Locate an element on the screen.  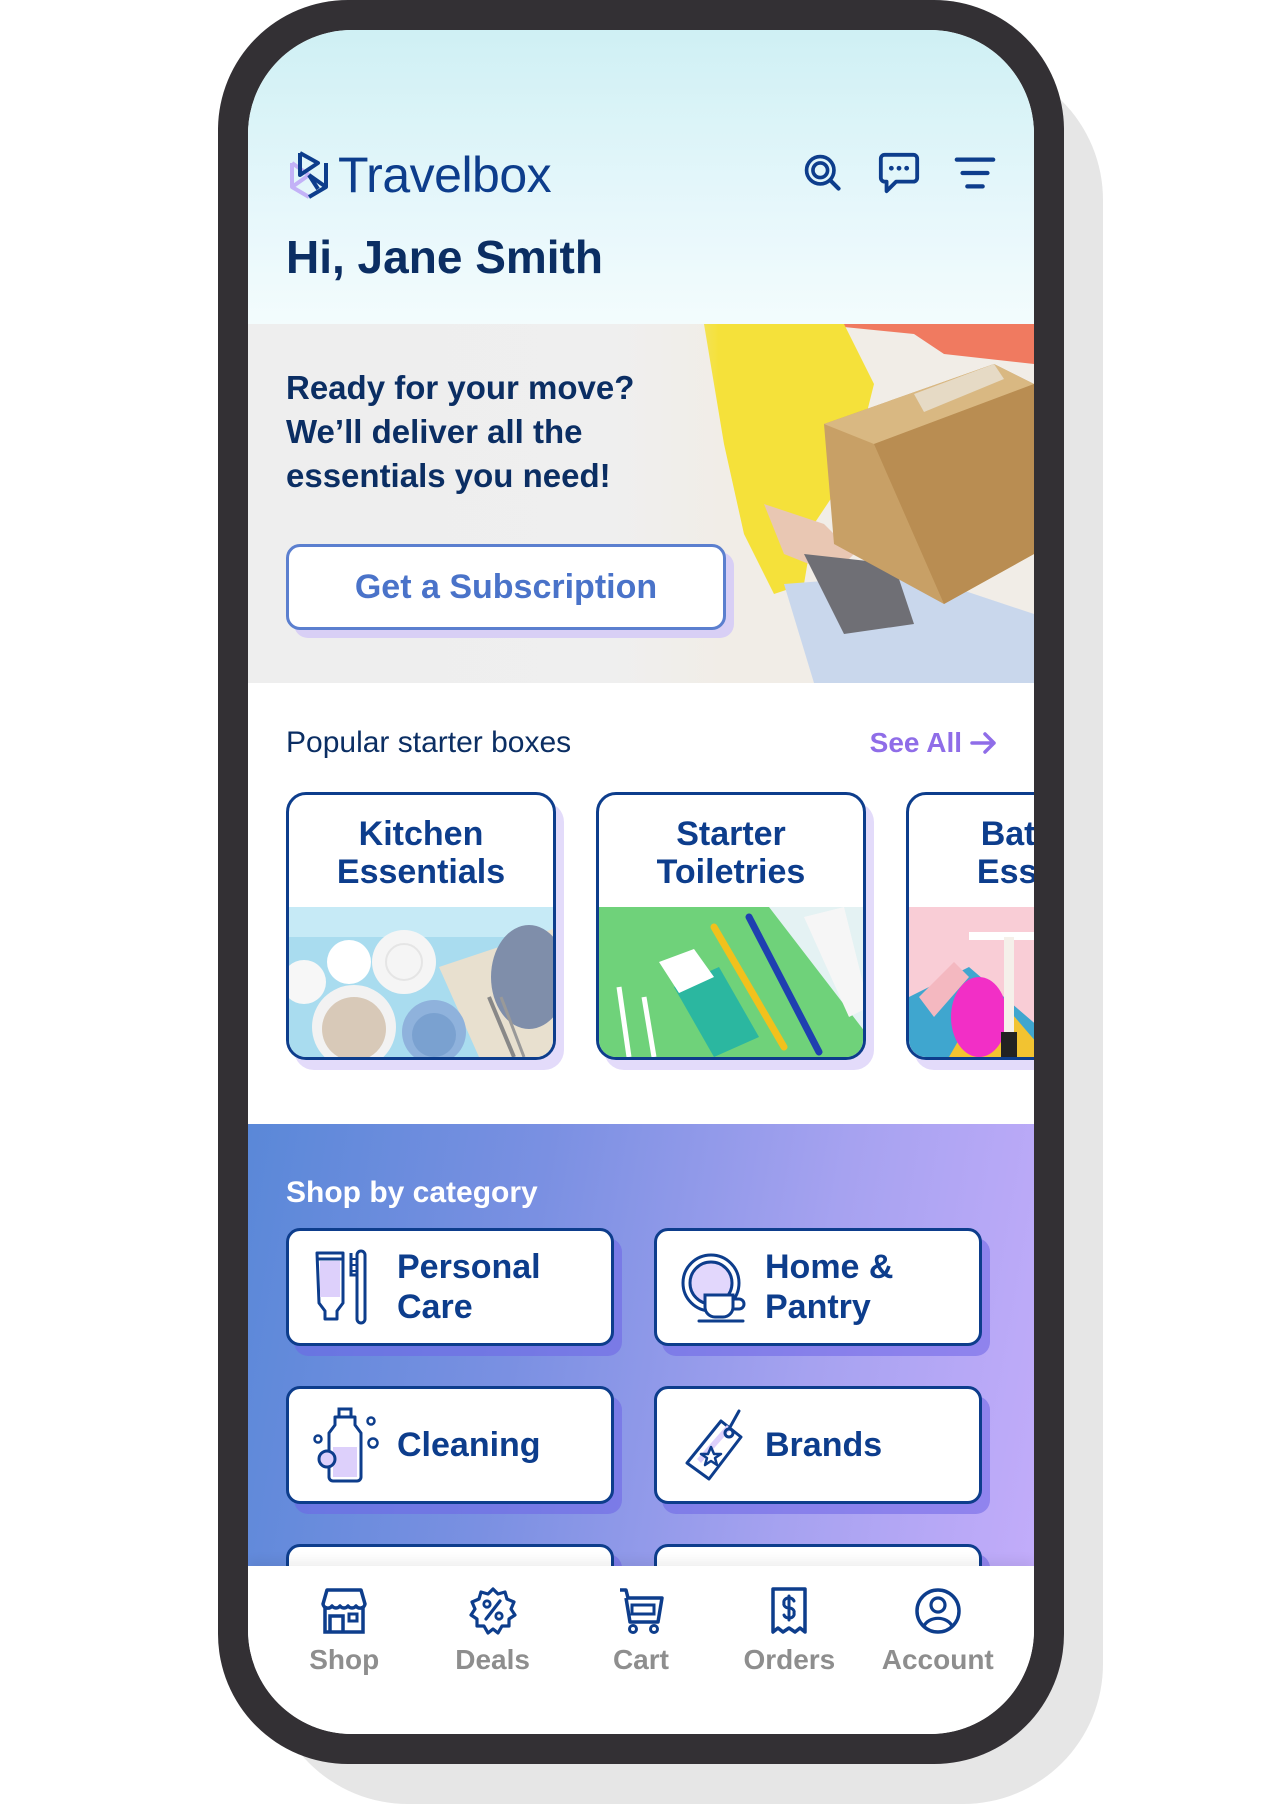
category-label: Home & Pantry is located at coordinates (829, 1287).